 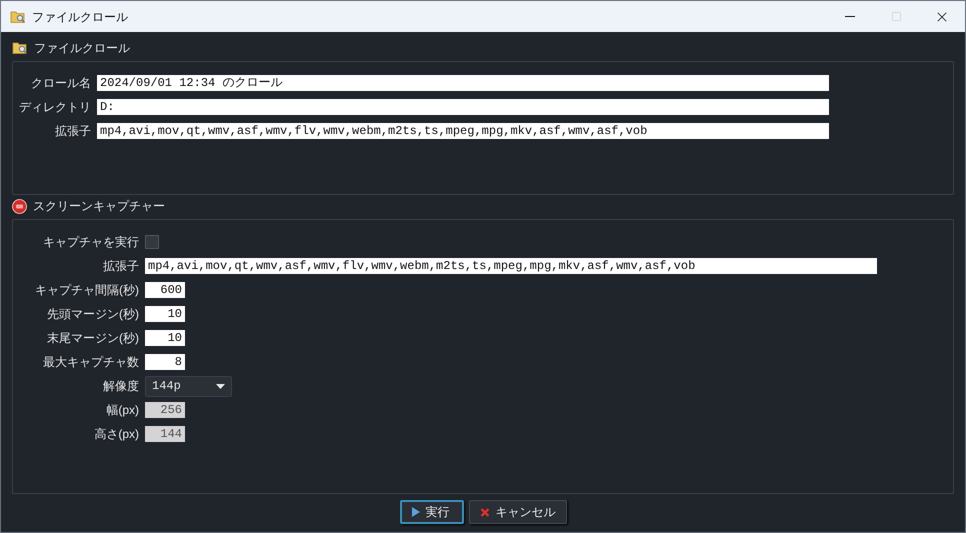 What do you see at coordinates (896, 16) in the screenshot?
I see `maximize-icon` at bounding box center [896, 16].